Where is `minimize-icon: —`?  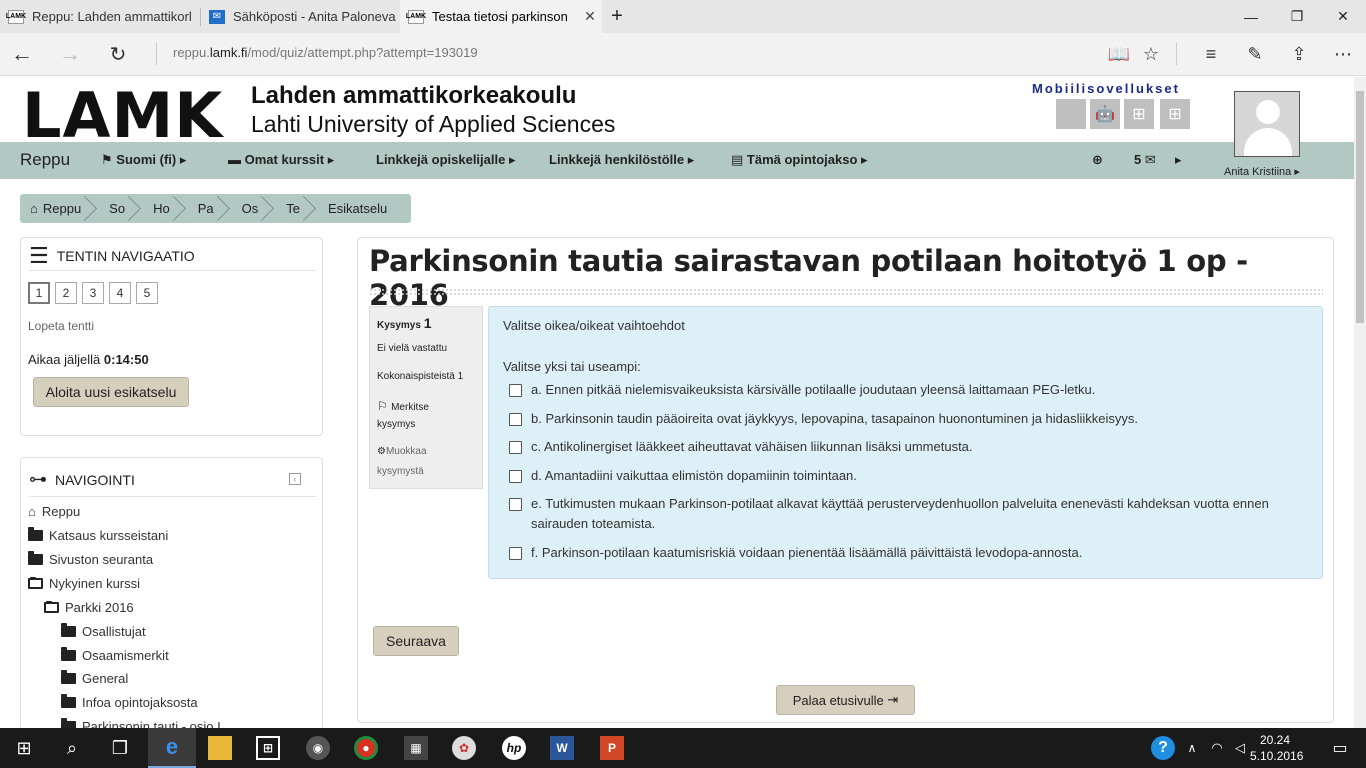 minimize-icon: — is located at coordinates (1251, 16).